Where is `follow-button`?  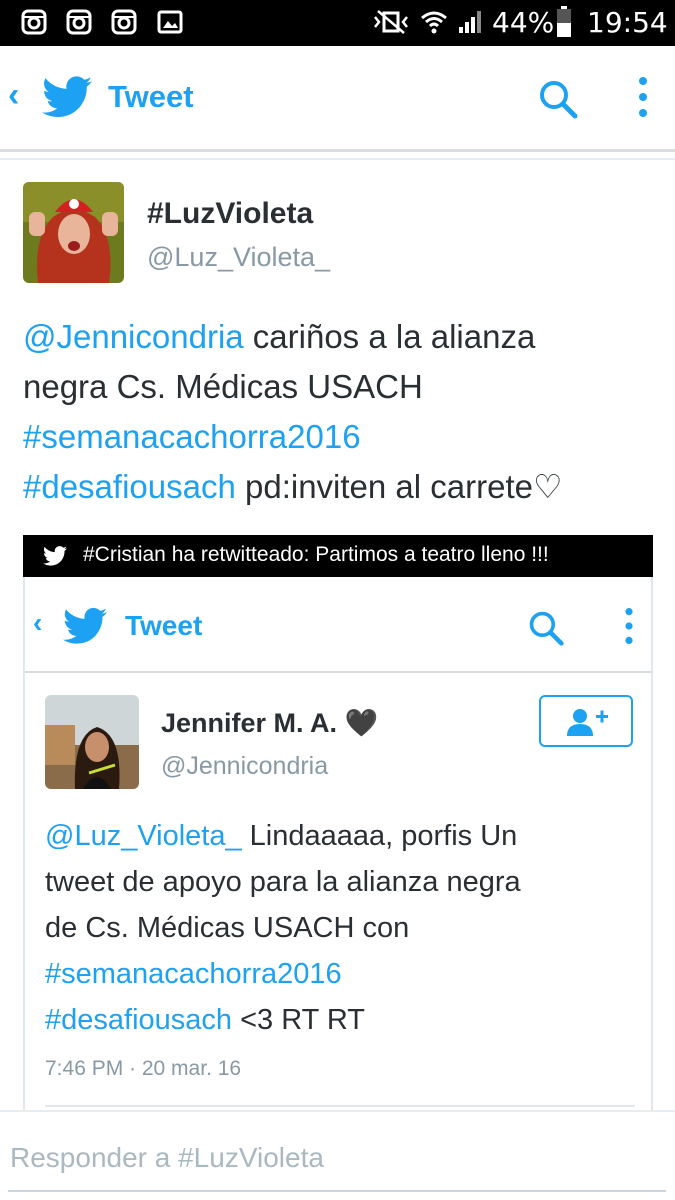
follow-button is located at coordinates (586, 721).